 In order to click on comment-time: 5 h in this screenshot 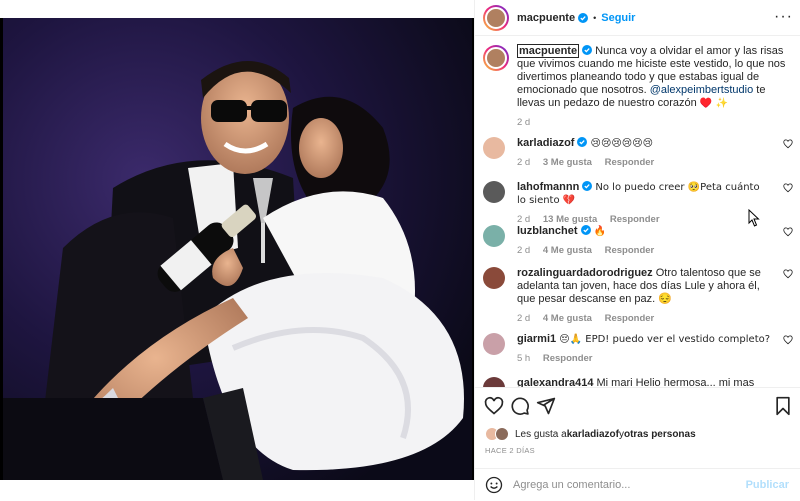, I will do `click(524, 358)`.